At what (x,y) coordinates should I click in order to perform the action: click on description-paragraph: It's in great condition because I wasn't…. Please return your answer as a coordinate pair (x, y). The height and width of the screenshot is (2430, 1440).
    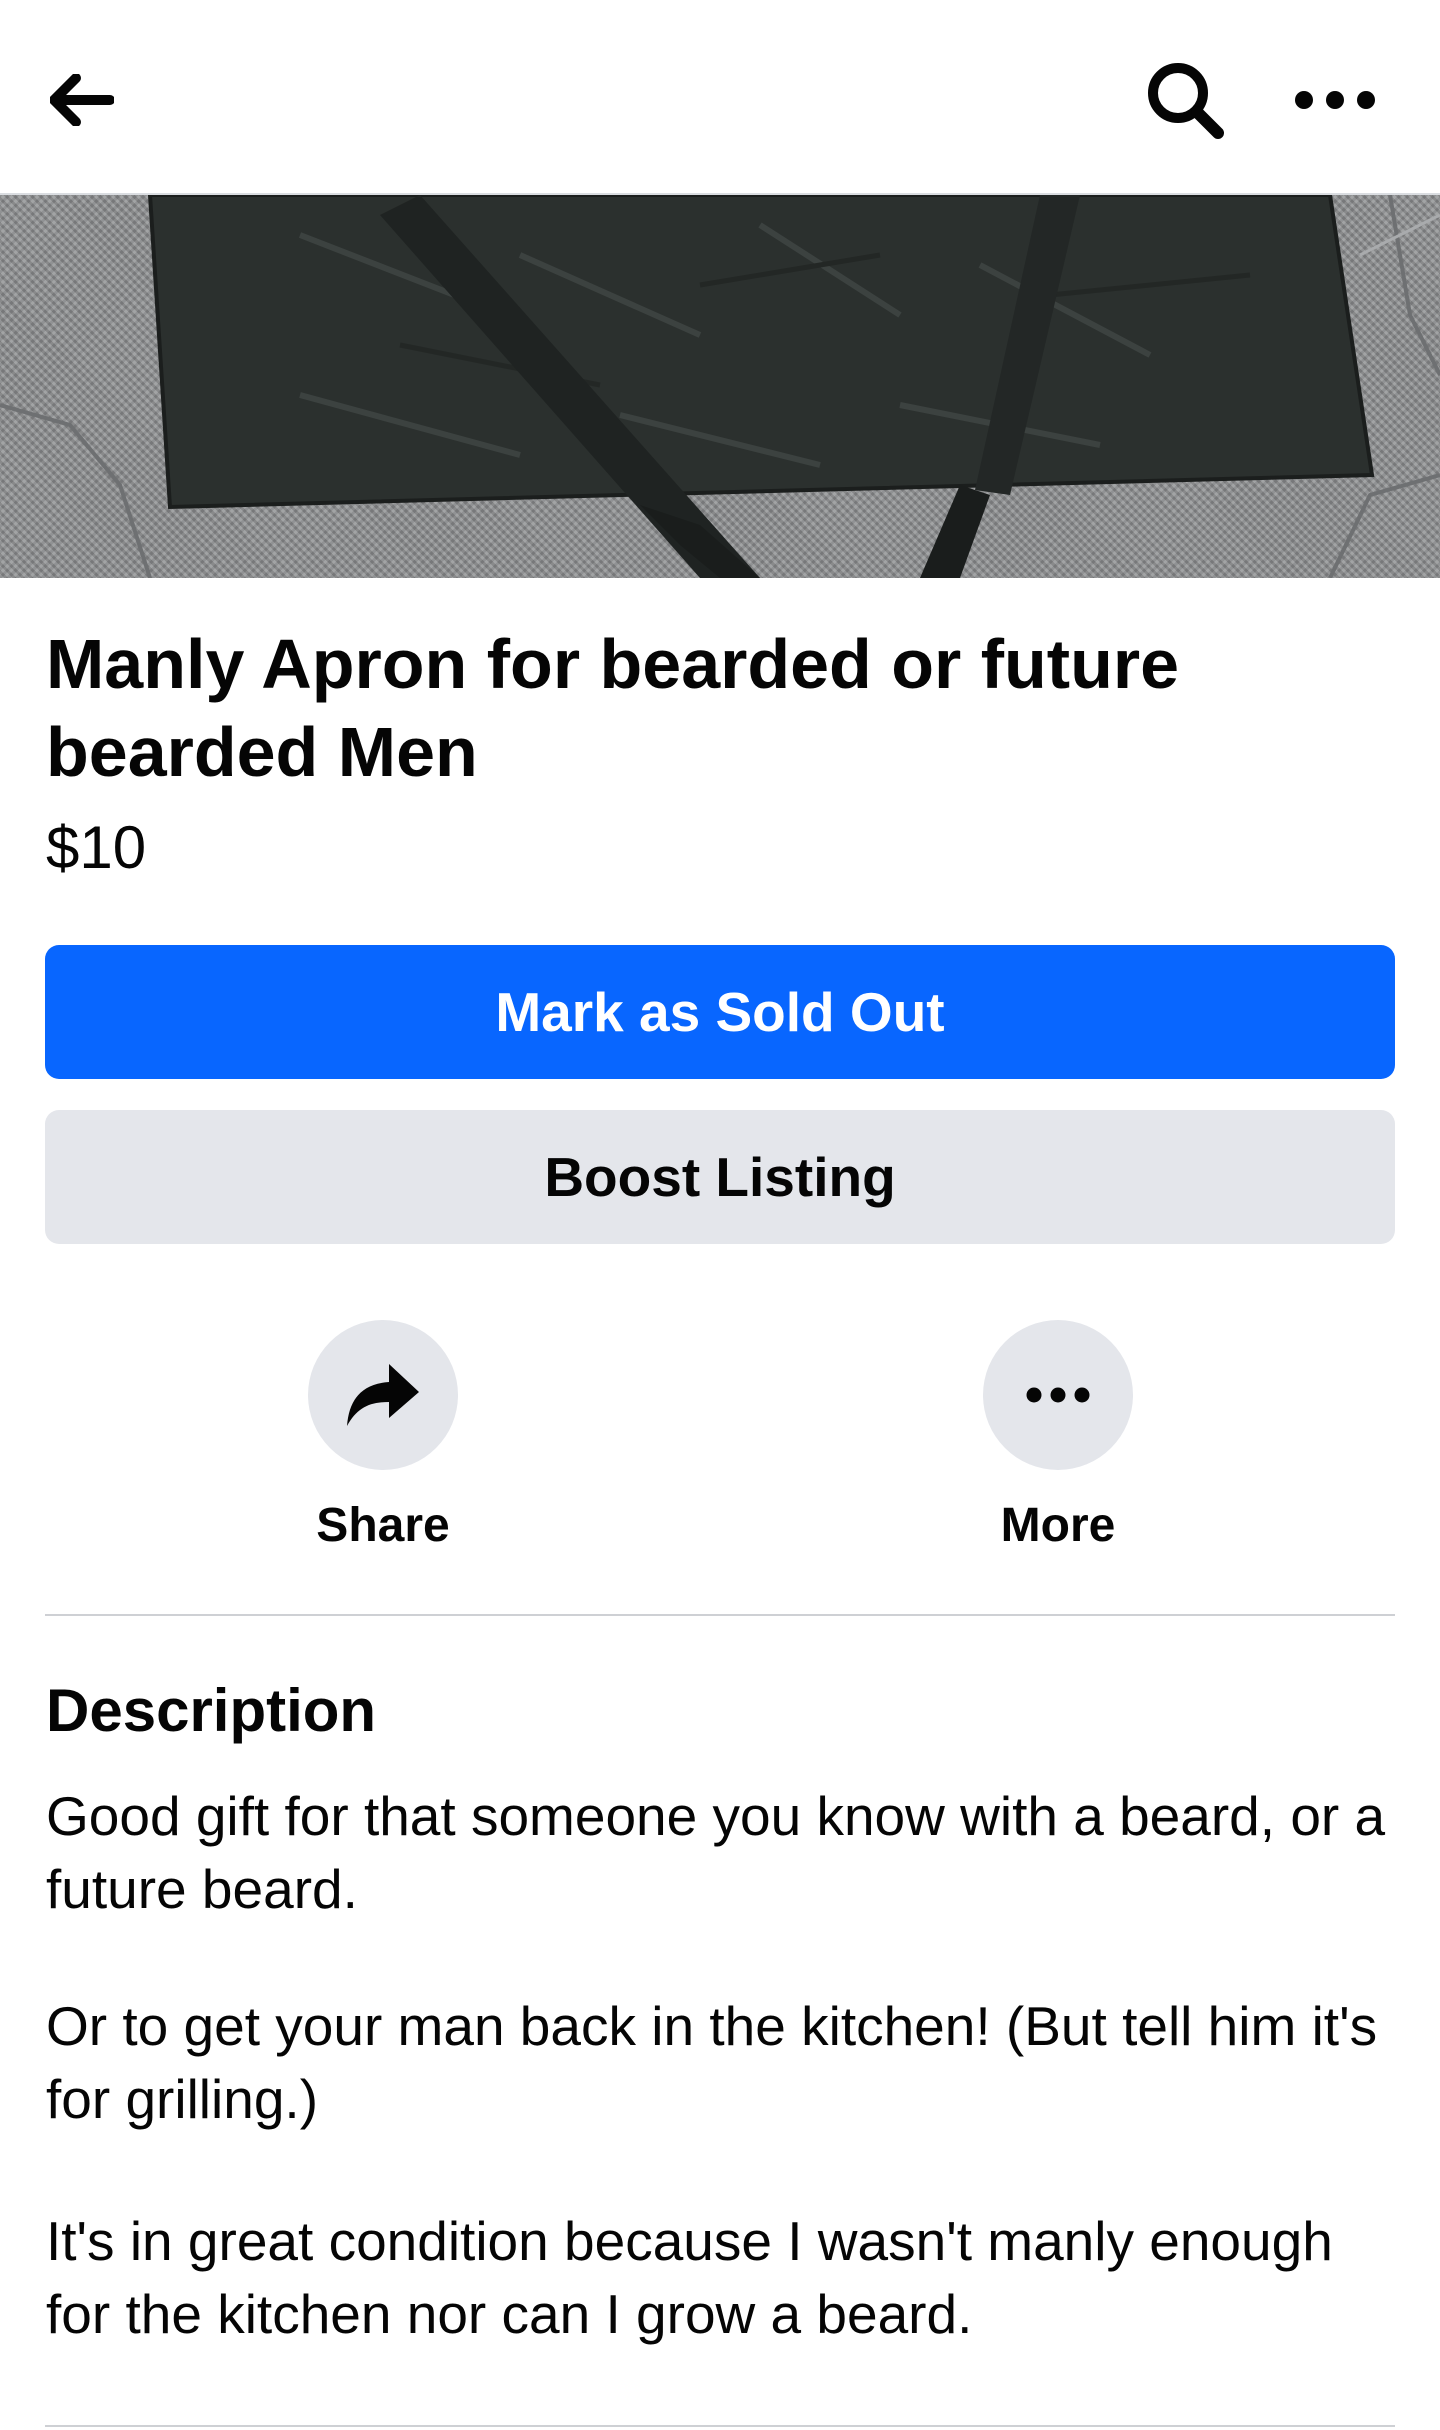
    Looking at the image, I should click on (689, 2277).